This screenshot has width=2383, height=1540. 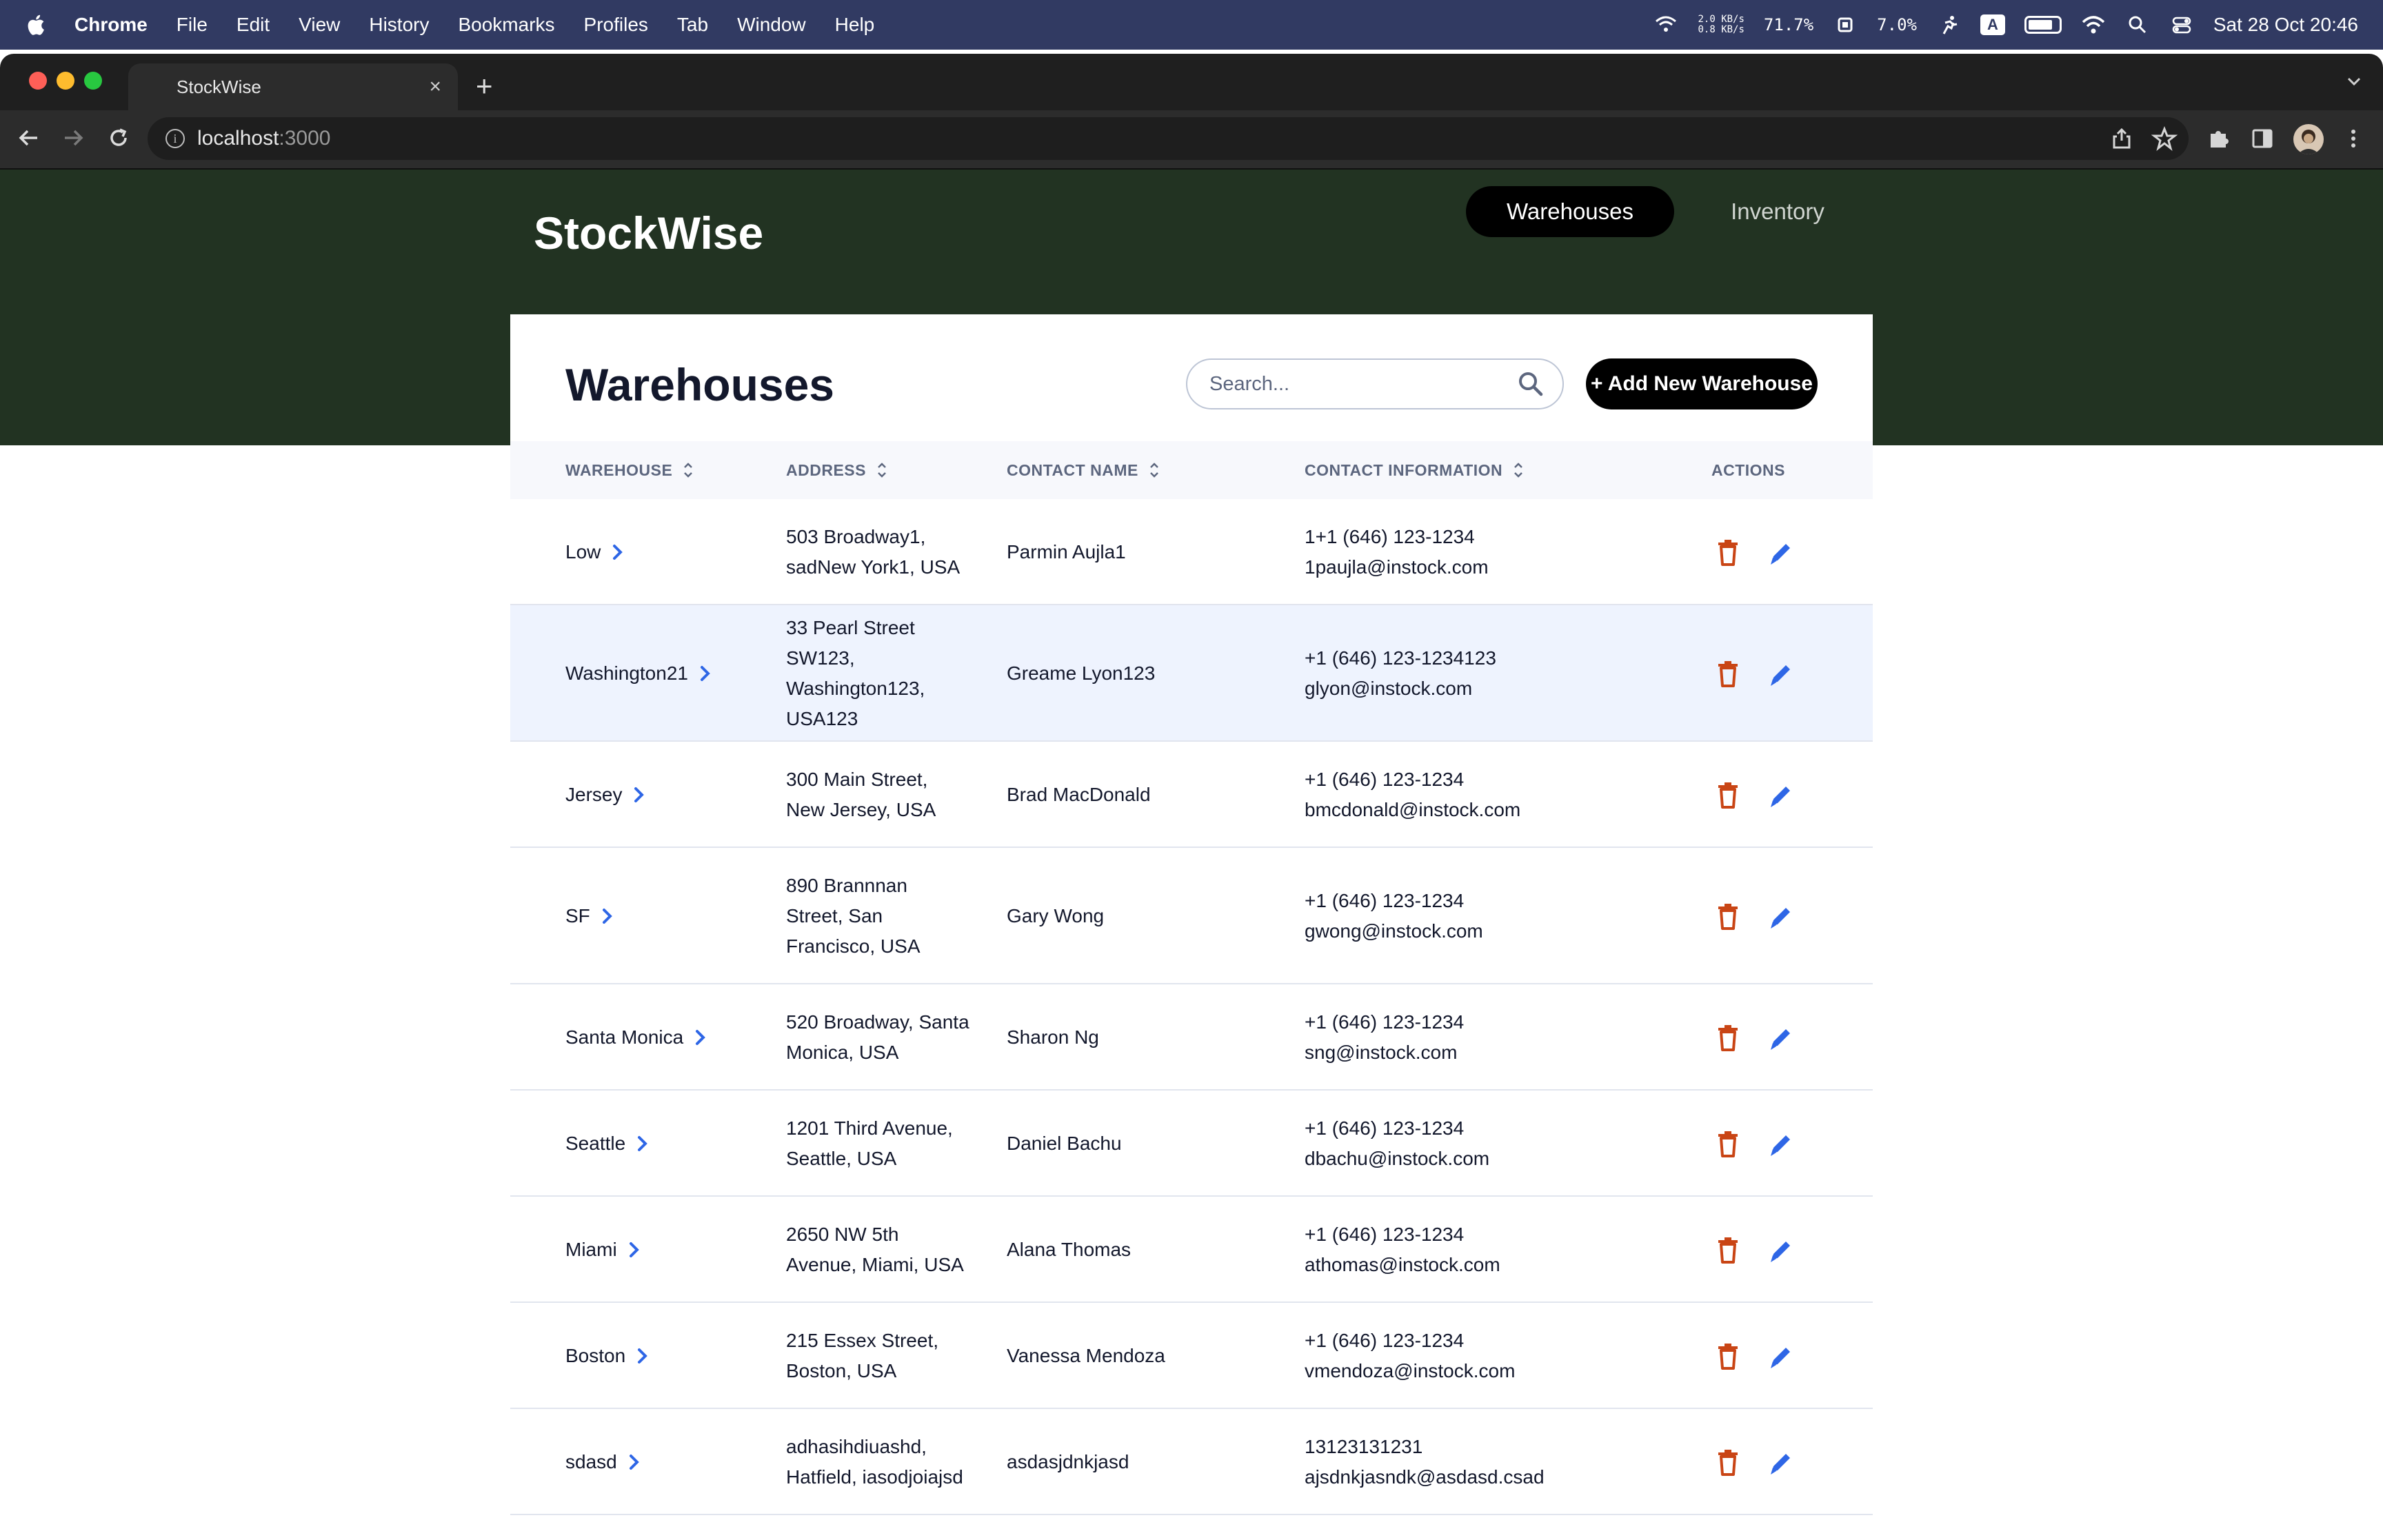 What do you see at coordinates (1897, 25) in the screenshot?
I see `memory-usage: 7.0%` at bounding box center [1897, 25].